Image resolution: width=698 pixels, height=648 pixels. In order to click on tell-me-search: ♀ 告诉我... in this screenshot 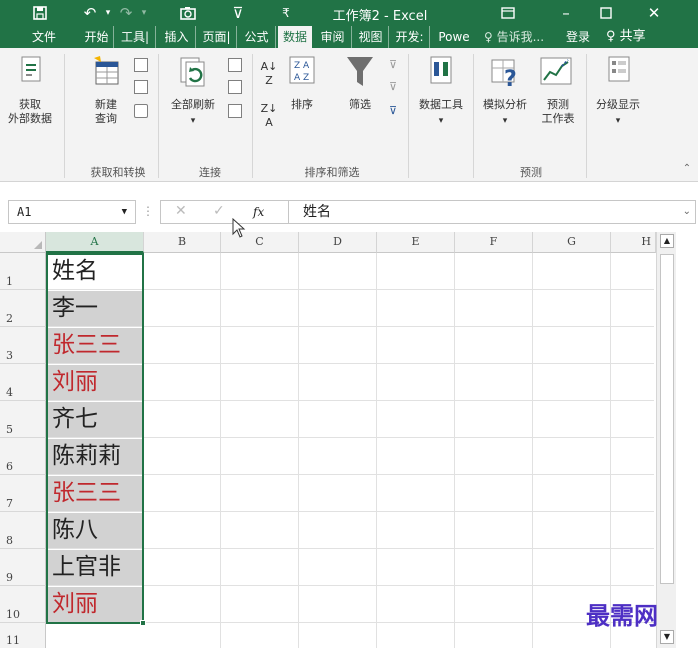, I will do `click(514, 37)`.